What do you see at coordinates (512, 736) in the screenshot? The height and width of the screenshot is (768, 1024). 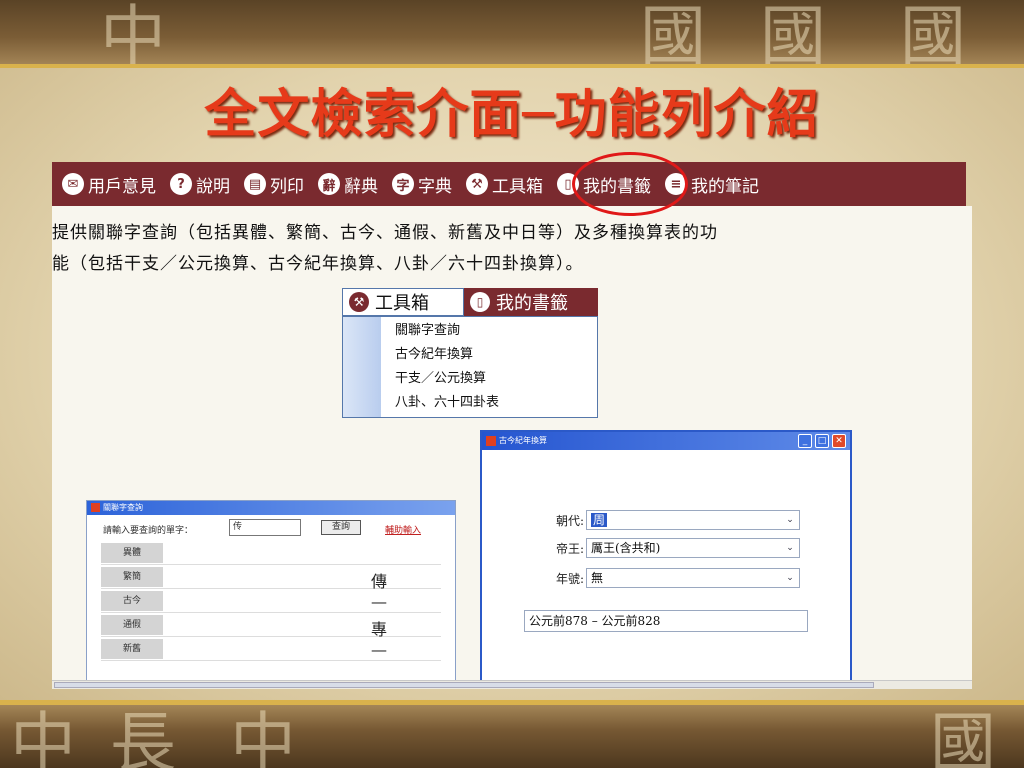 I see `slide-bottom-decorative-band: 中 長 中 國` at bounding box center [512, 736].